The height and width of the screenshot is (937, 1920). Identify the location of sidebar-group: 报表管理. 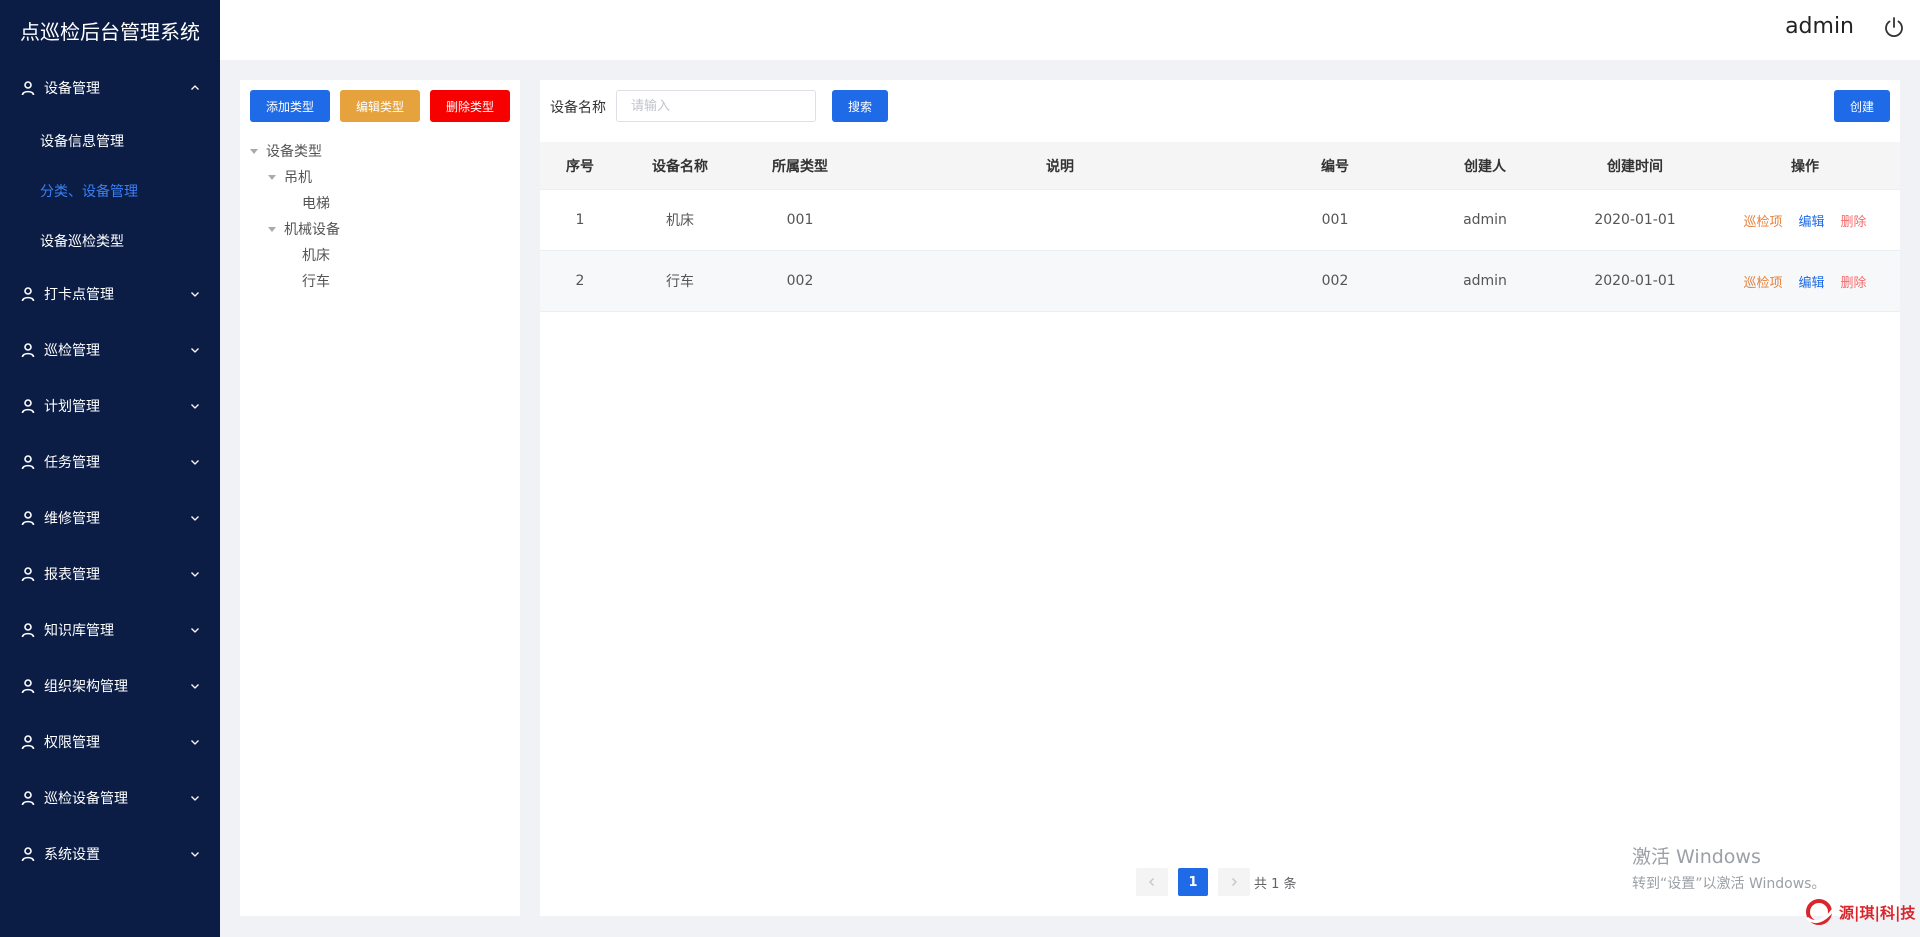
(110, 574).